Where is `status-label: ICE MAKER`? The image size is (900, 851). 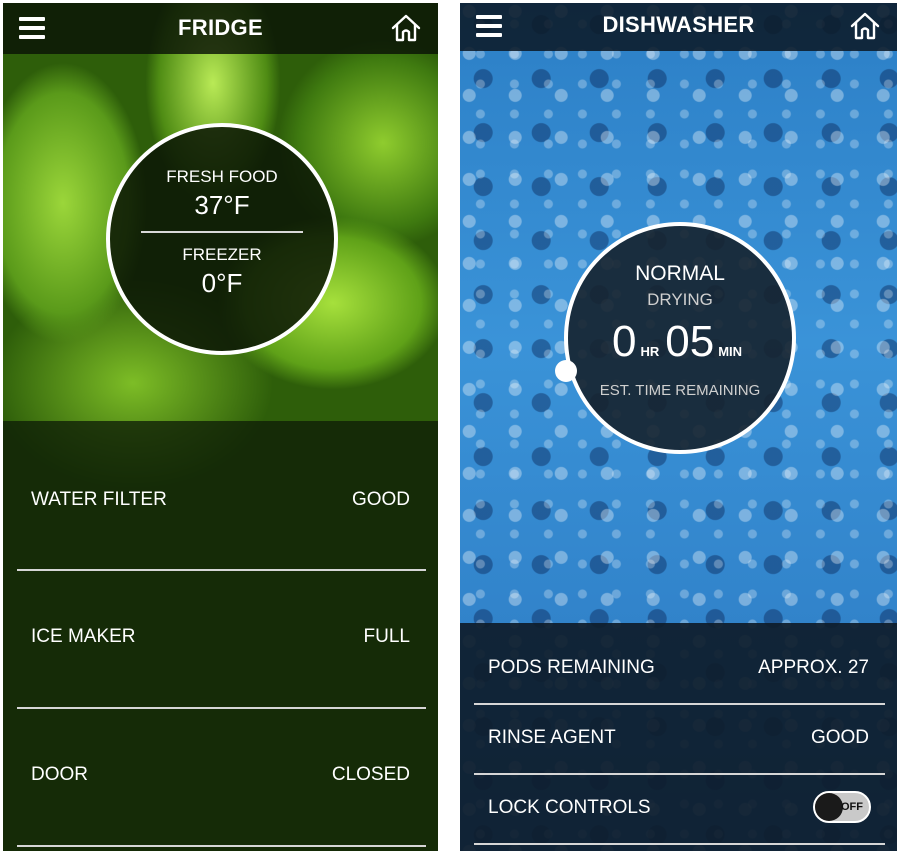 status-label: ICE MAKER is located at coordinates (83, 636).